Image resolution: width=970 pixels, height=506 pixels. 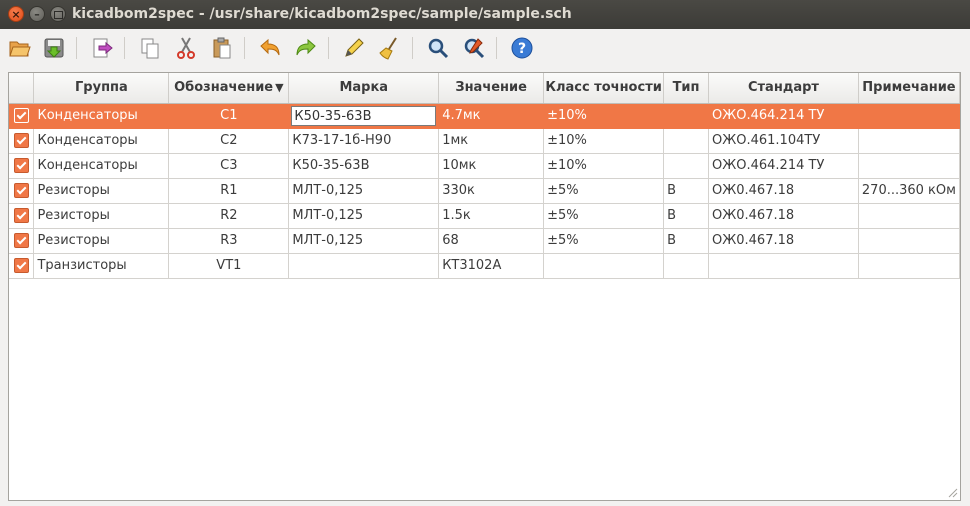 What do you see at coordinates (686, 88) in the screenshot?
I see `column-header-type: Тип` at bounding box center [686, 88].